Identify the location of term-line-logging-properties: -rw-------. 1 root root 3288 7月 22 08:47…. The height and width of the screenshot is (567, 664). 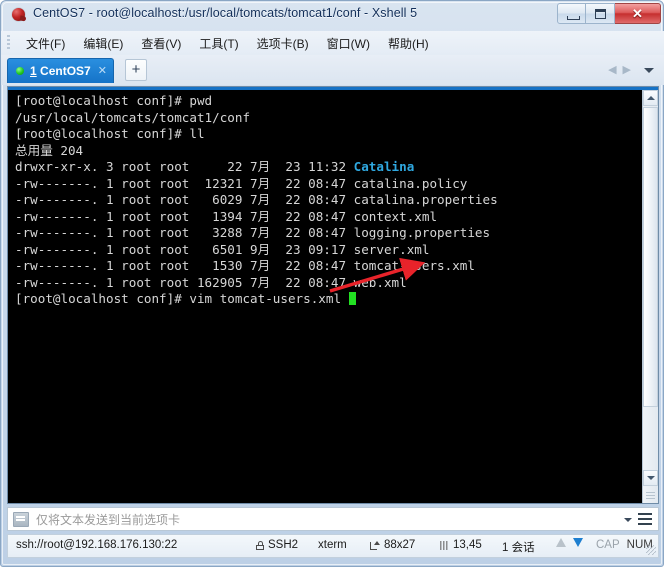
(253, 232).